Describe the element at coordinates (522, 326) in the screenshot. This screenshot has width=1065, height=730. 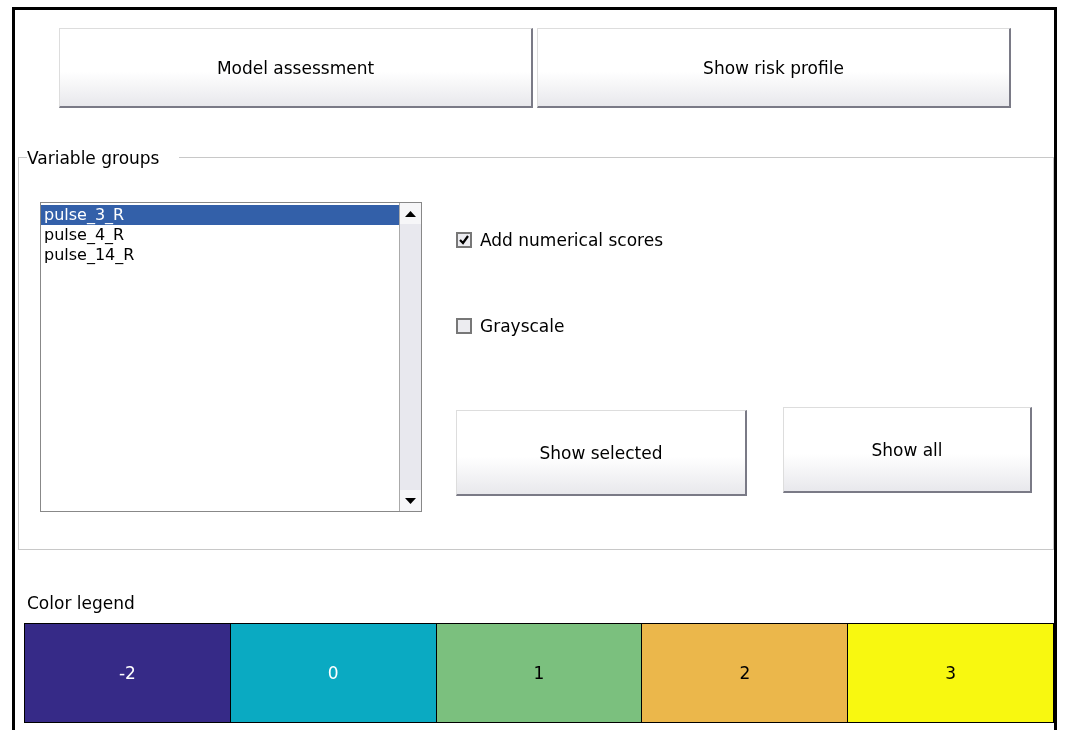
I see `checkbox-label: Grayscale` at that location.